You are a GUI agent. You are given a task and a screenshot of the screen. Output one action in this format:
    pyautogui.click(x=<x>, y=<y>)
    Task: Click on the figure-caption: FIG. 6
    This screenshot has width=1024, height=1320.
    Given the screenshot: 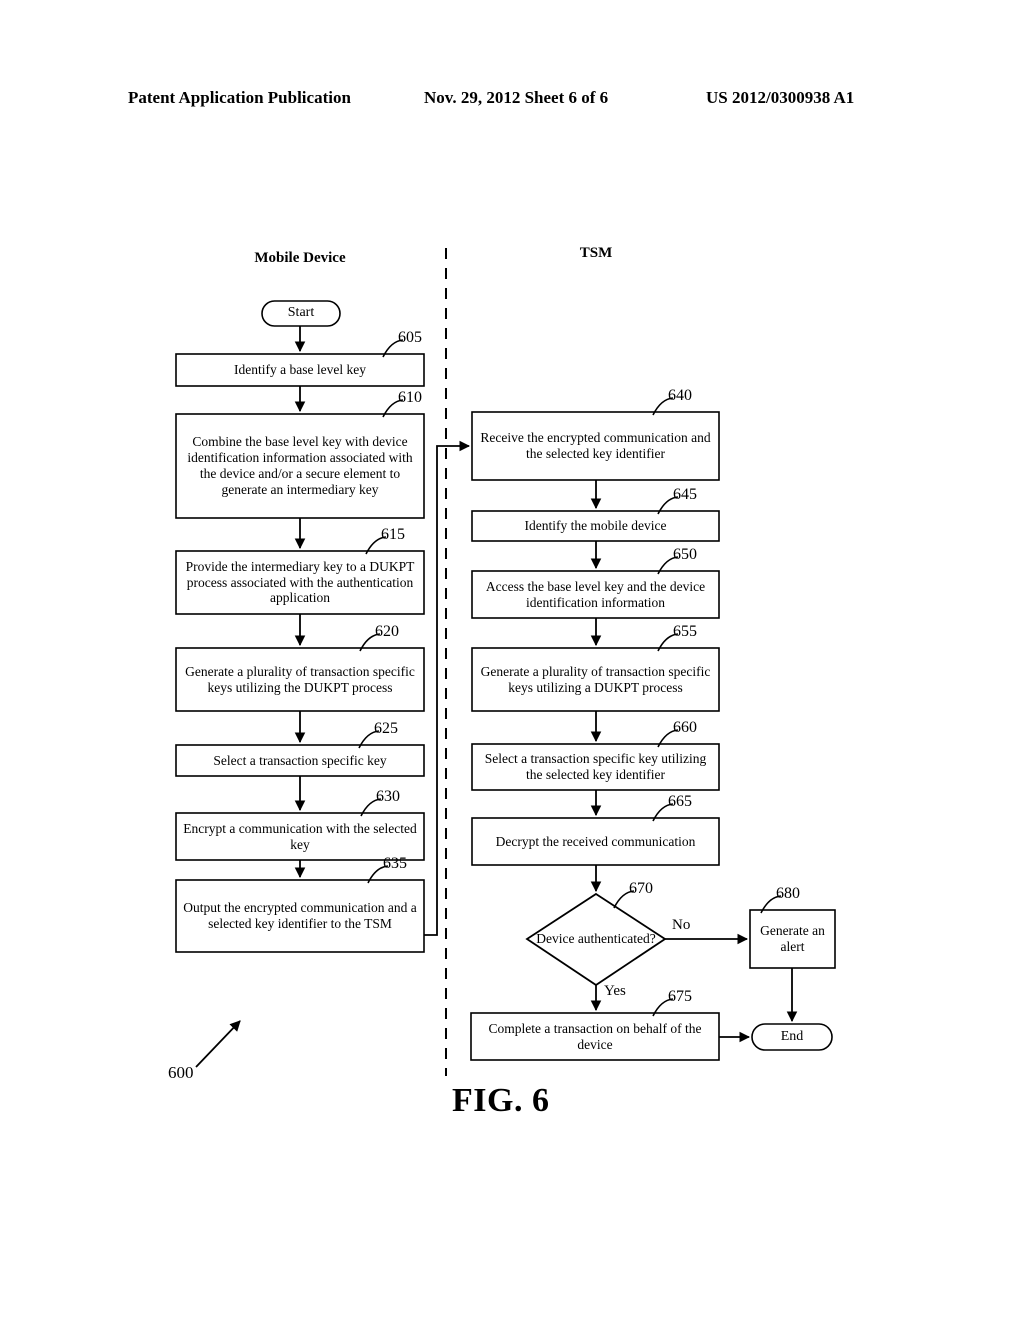 What is the action you would take?
    pyautogui.click(x=501, y=1100)
    